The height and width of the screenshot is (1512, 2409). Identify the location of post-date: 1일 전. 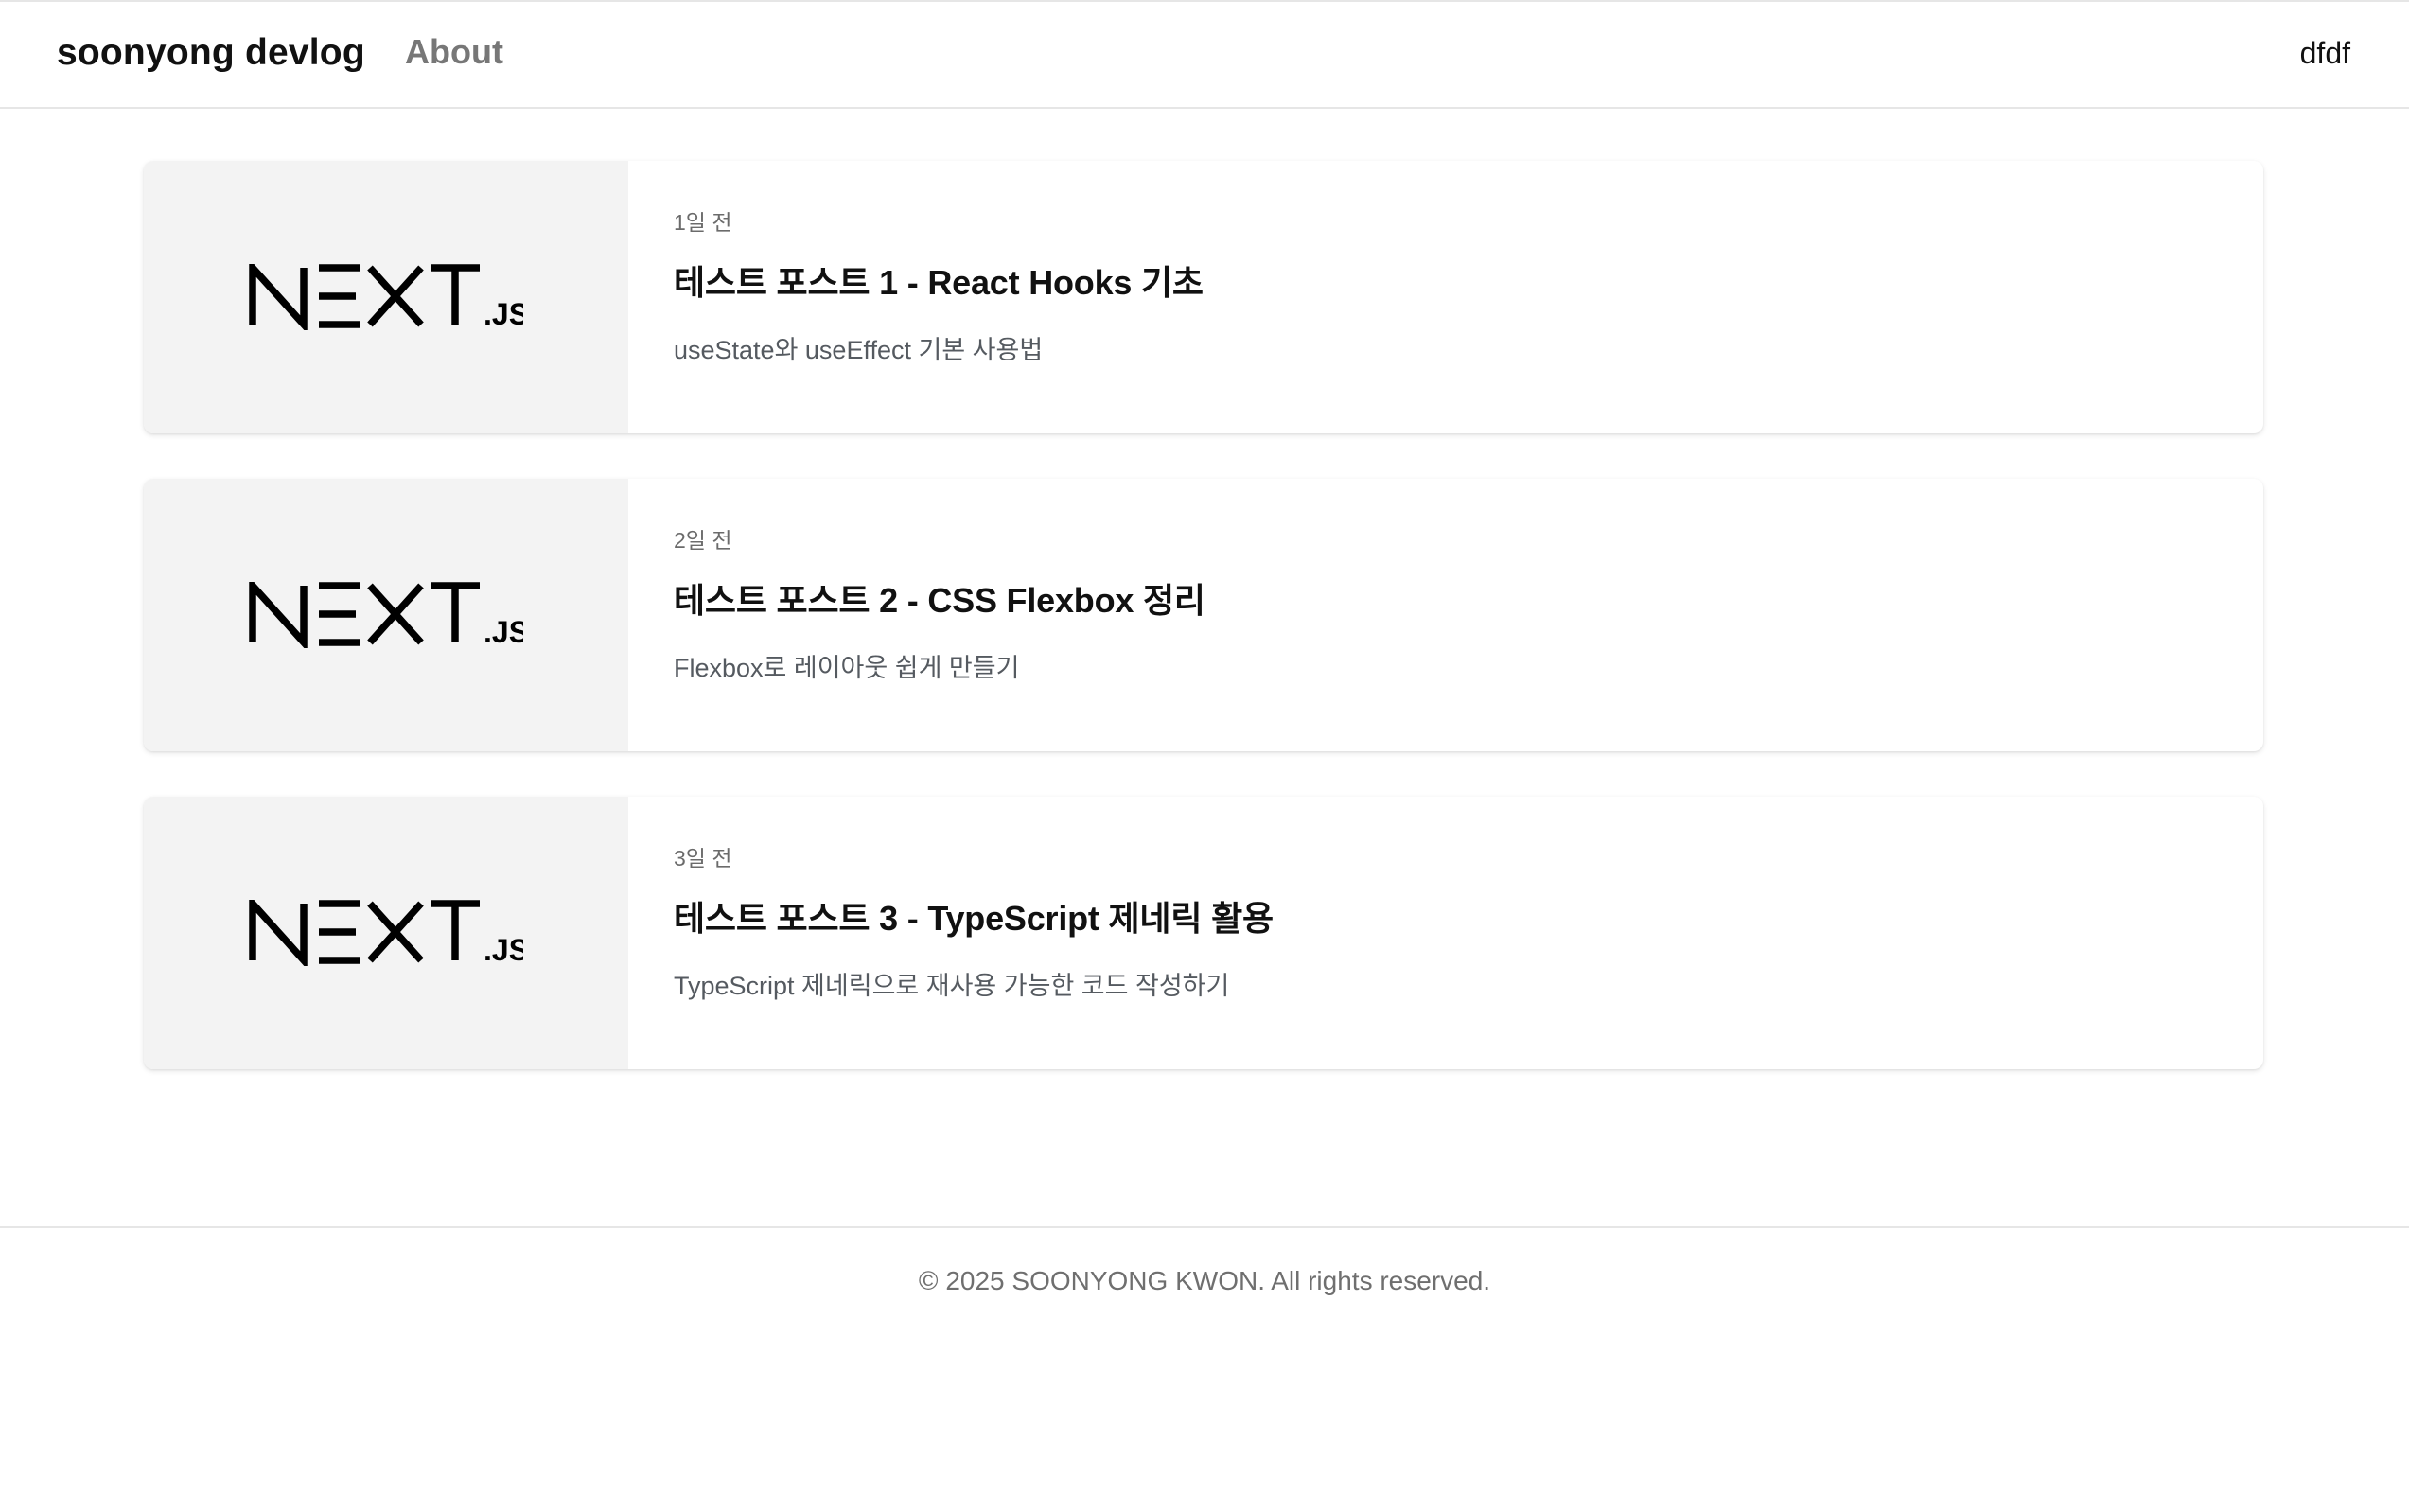
(703, 222).